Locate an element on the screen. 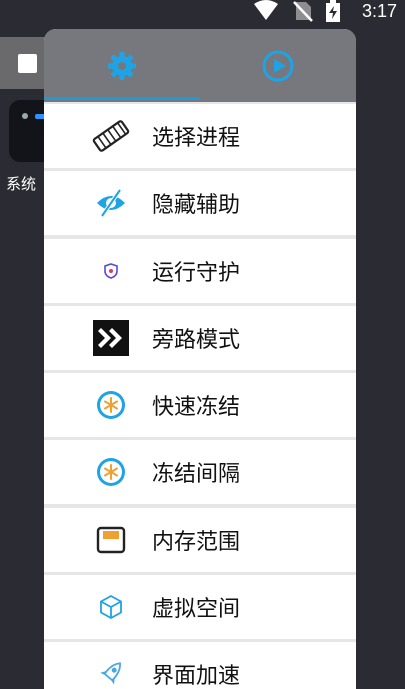 This screenshot has height=689, width=405. menu-item-quick-freeze: 快速冻结 is located at coordinates (200, 405).